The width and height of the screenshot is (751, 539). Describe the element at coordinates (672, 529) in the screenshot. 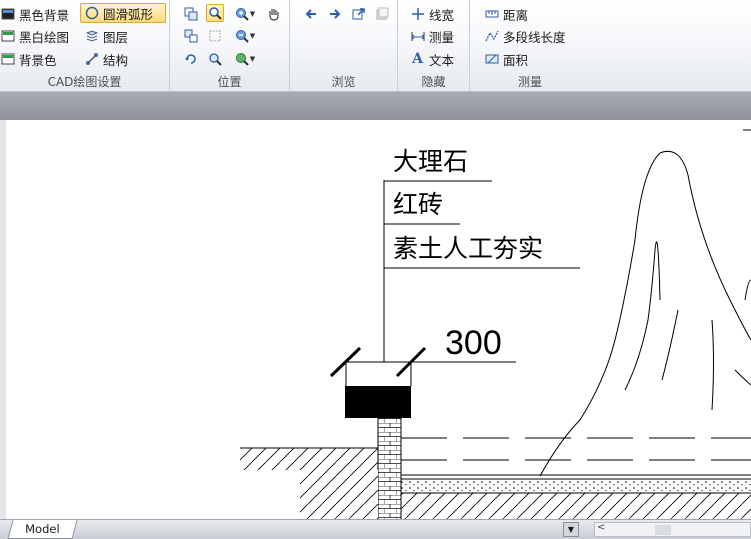

I see `horizontal-scrollbar: <` at that location.